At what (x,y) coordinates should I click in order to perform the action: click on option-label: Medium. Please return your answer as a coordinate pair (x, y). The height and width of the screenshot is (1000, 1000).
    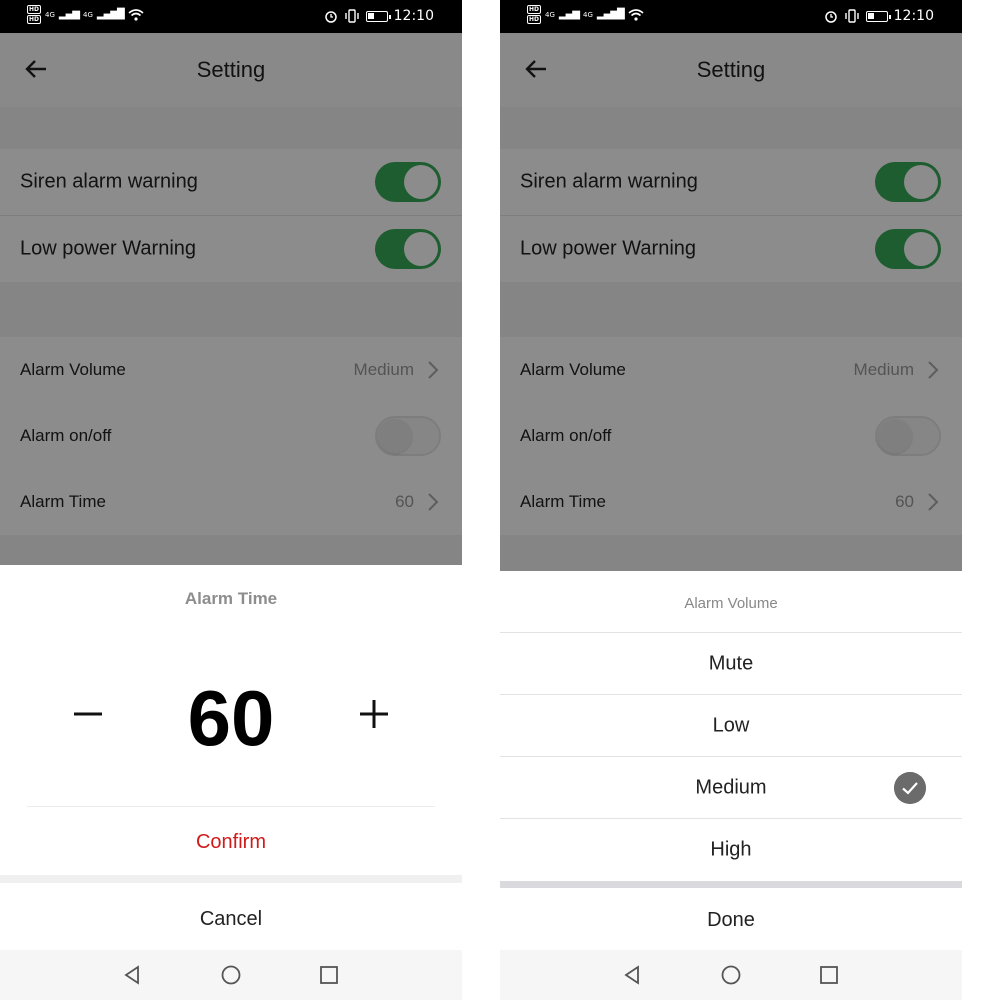
    Looking at the image, I should click on (731, 787).